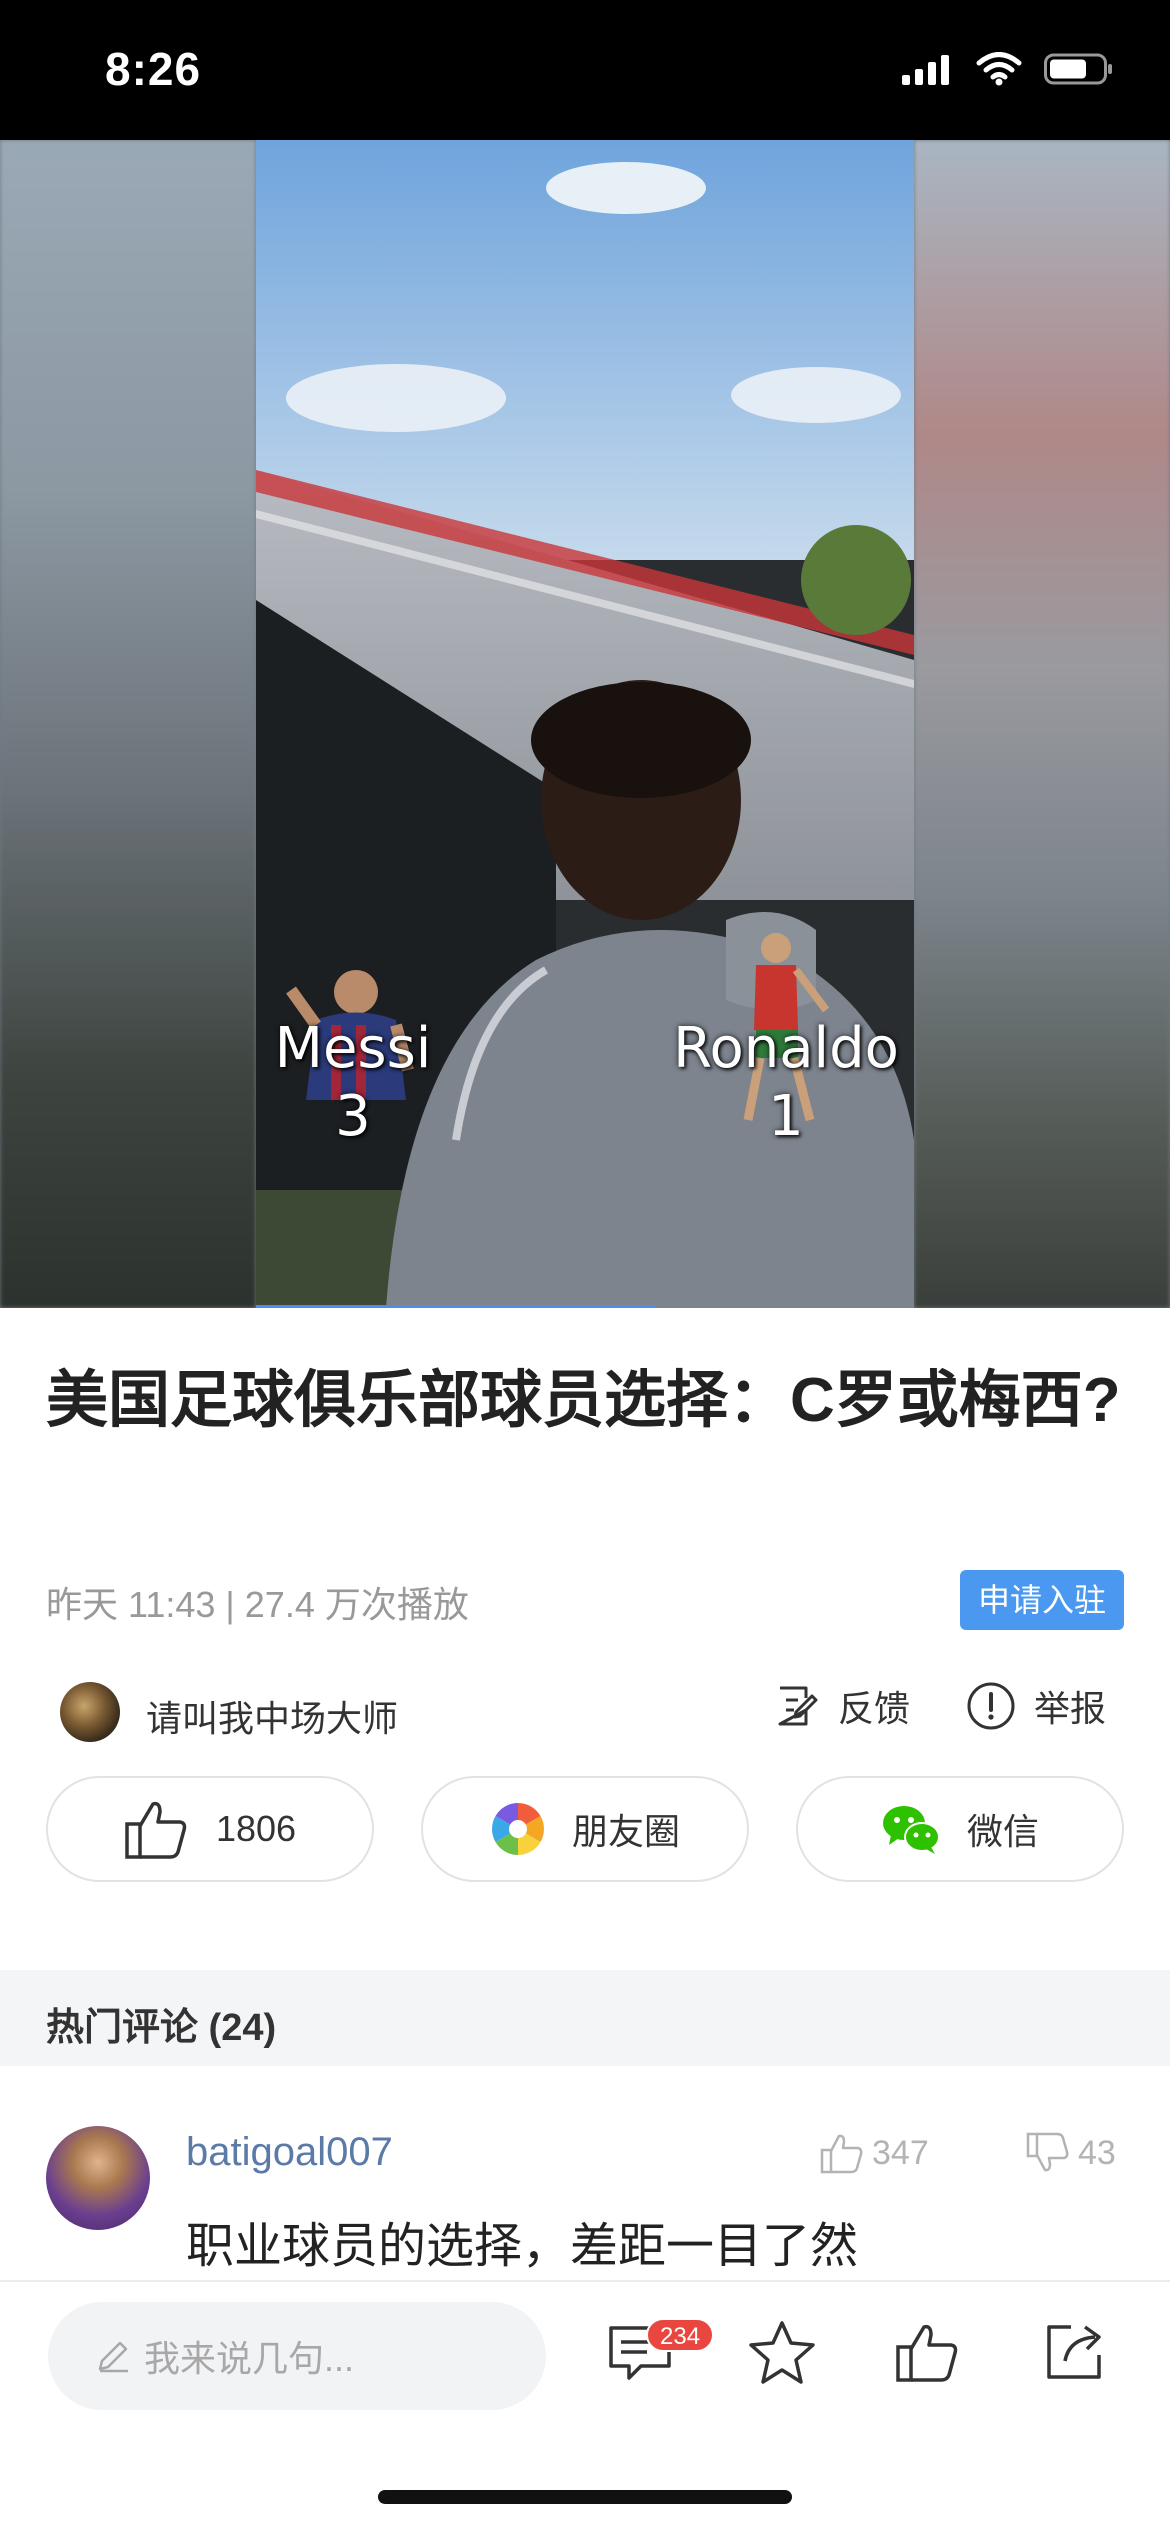 The height and width of the screenshot is (2532, 1170). I want to click on moments-icon, so click(518, 1829).